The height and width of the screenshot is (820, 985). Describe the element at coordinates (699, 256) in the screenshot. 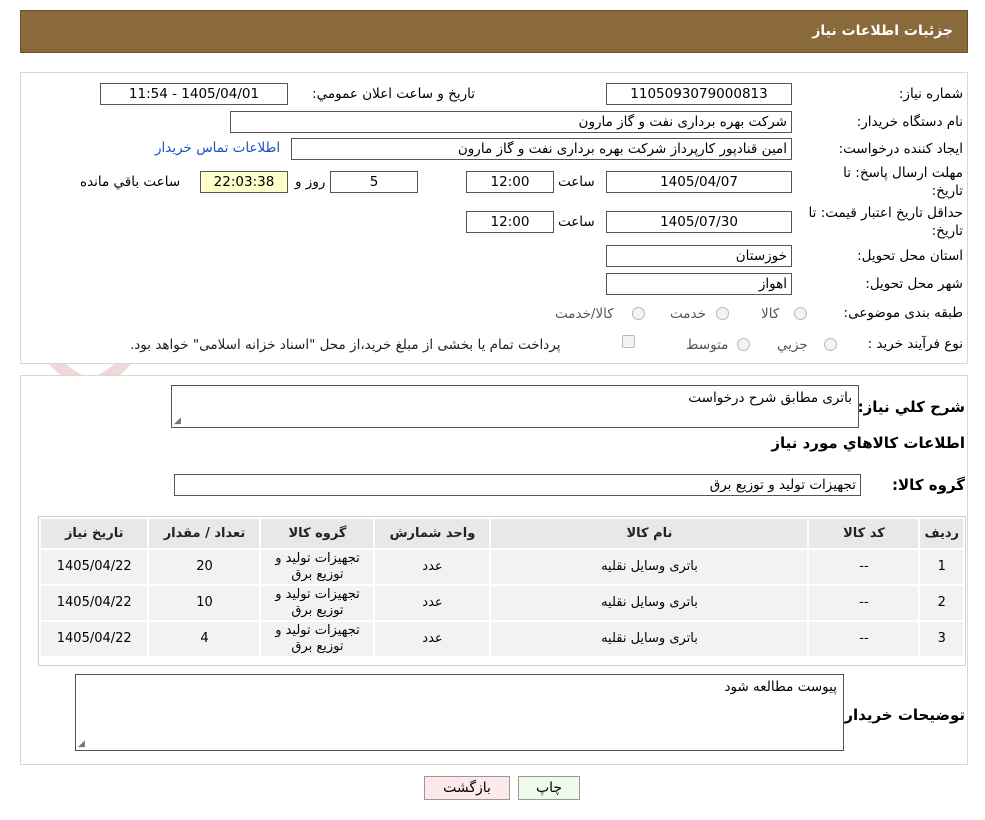

I see `province-field: خوزستان` at that location.